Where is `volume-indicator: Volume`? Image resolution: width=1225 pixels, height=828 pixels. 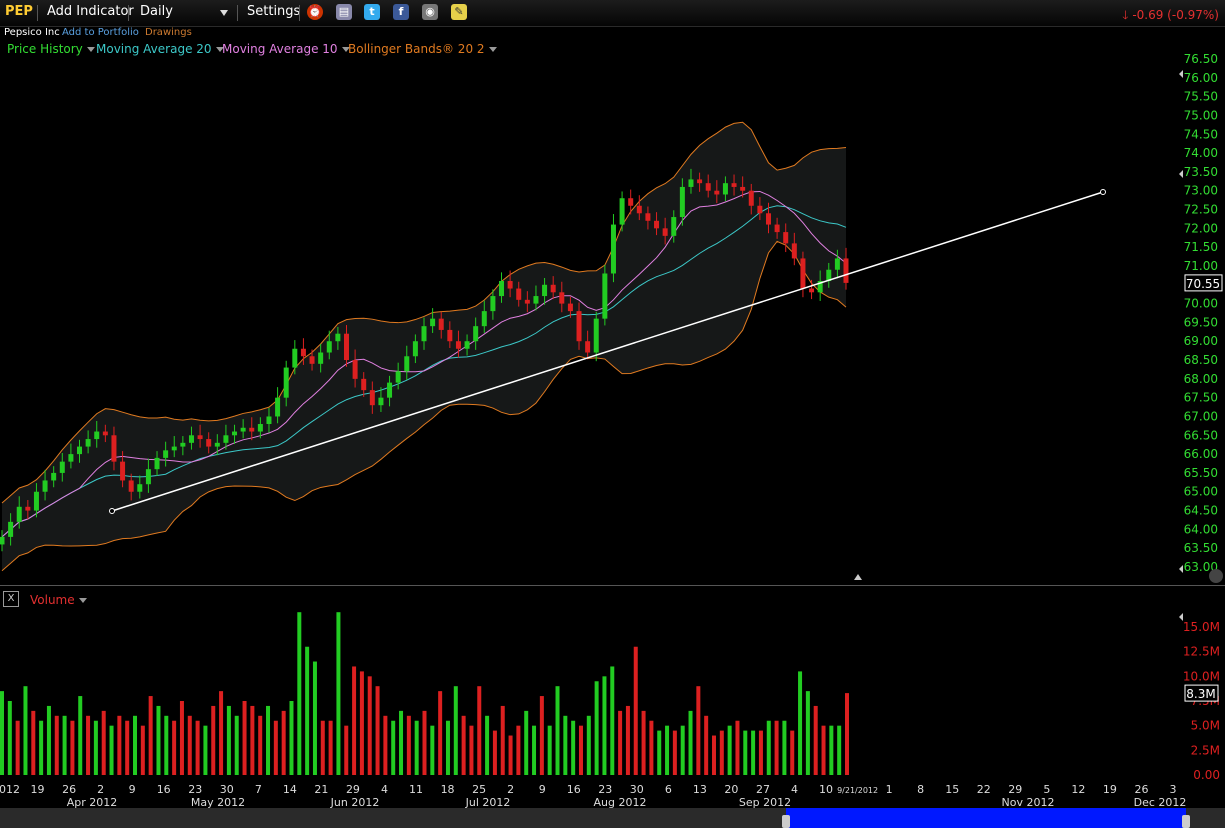
volume-indicator: Volume is located at coordinates (58, 600).